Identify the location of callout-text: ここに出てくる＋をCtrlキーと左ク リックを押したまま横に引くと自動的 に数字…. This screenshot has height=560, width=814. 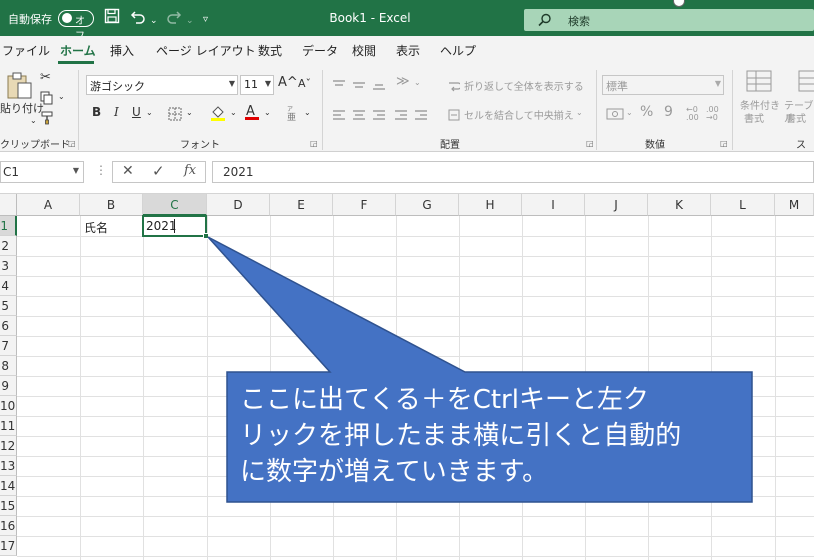
(461, 436).